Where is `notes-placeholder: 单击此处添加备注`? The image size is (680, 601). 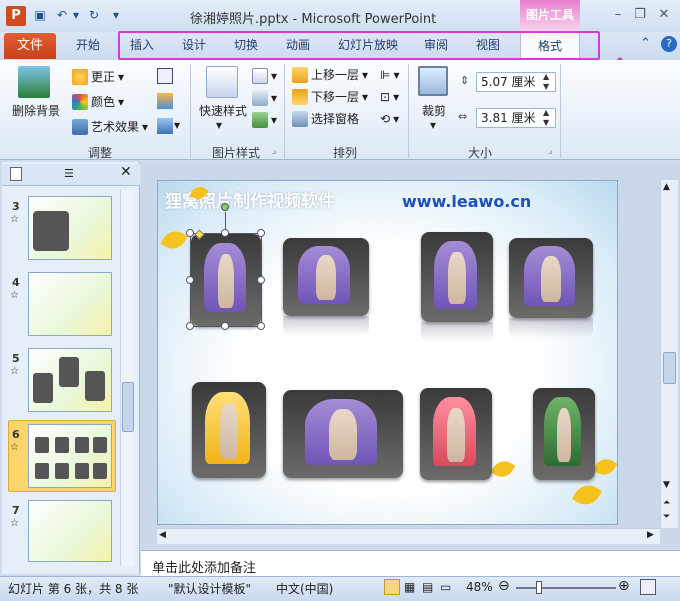
notes-placeholder: 单击此处添加备注 is located at coordinates (204, 566).